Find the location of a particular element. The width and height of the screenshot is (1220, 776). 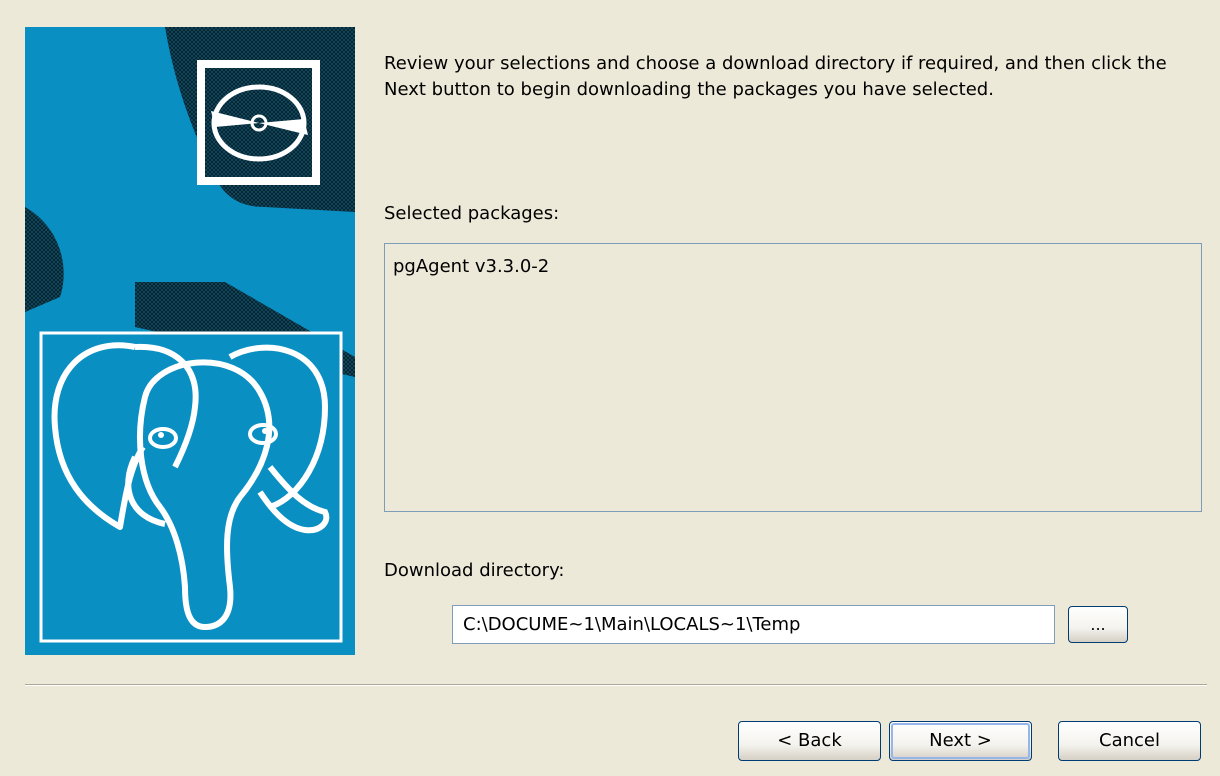

postgresql-elephant-logo is located at coordinates (191, 487).